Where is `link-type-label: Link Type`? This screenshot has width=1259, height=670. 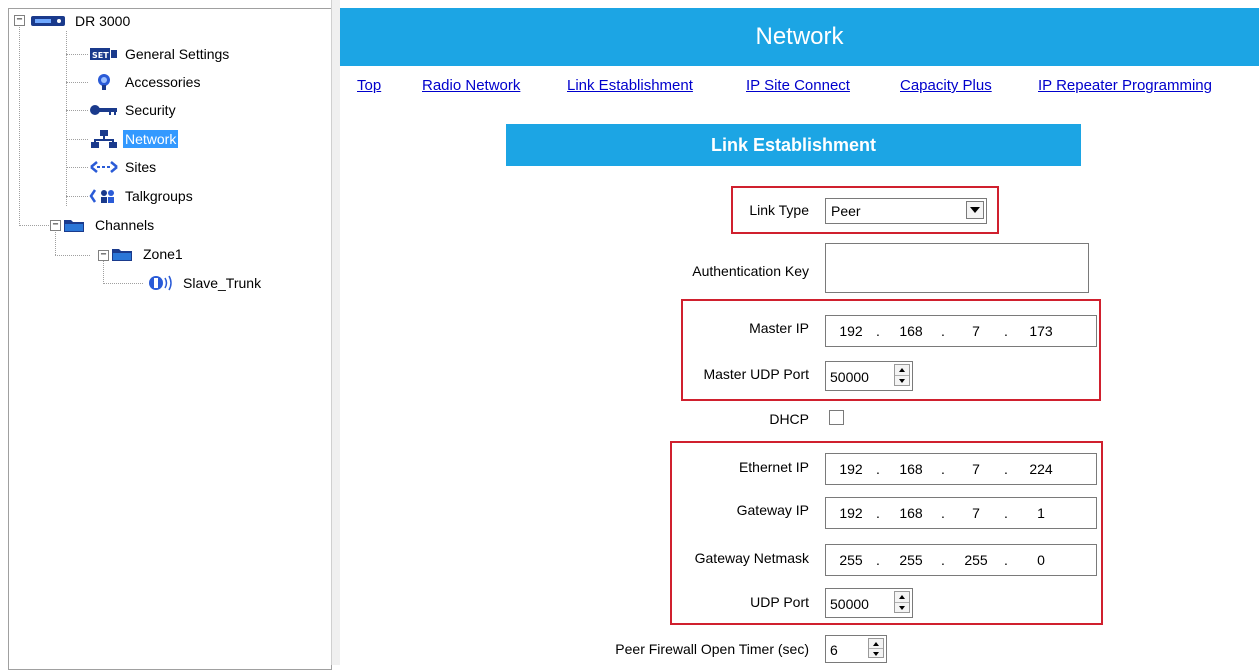
link-type-label: Link Type is located at coordinates (779, 210).